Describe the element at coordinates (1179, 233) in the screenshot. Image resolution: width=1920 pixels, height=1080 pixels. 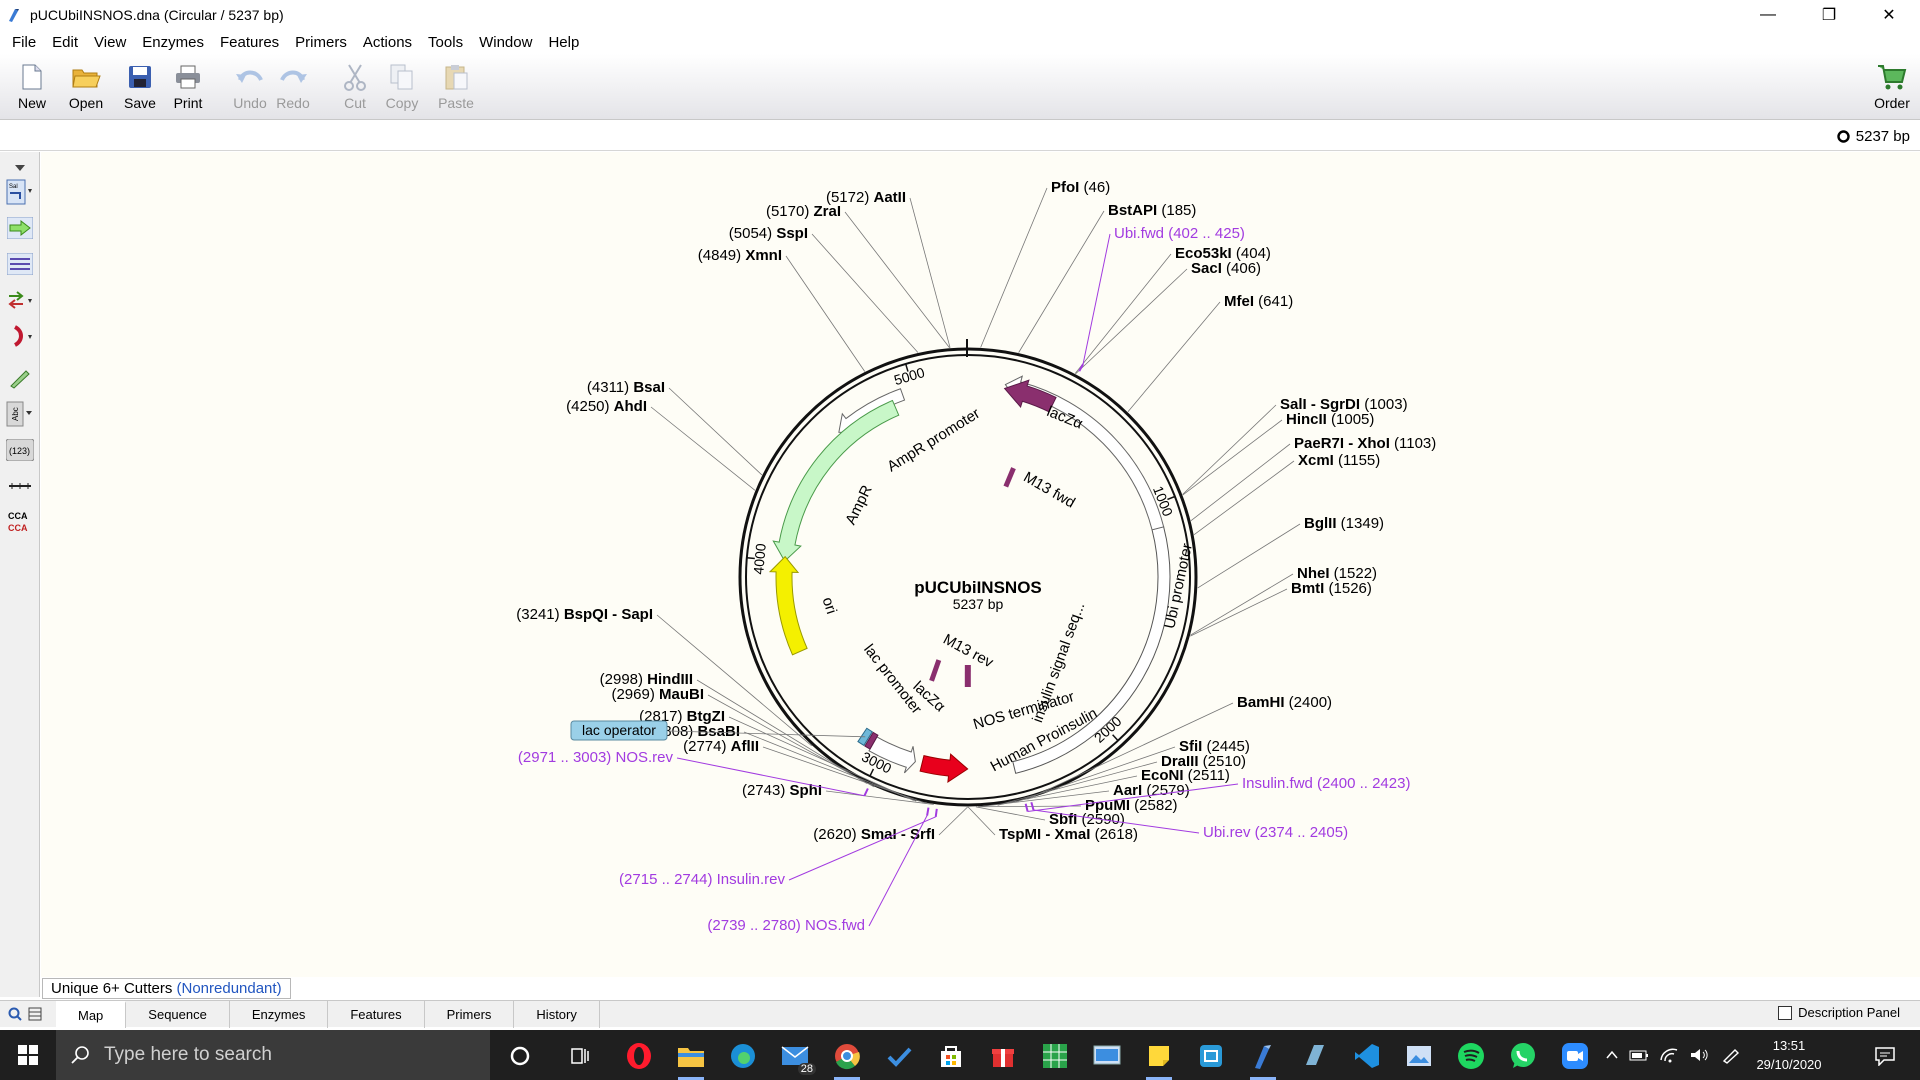
I see `primer-label: Ubi.fwd (402 .. 425)` at that location.